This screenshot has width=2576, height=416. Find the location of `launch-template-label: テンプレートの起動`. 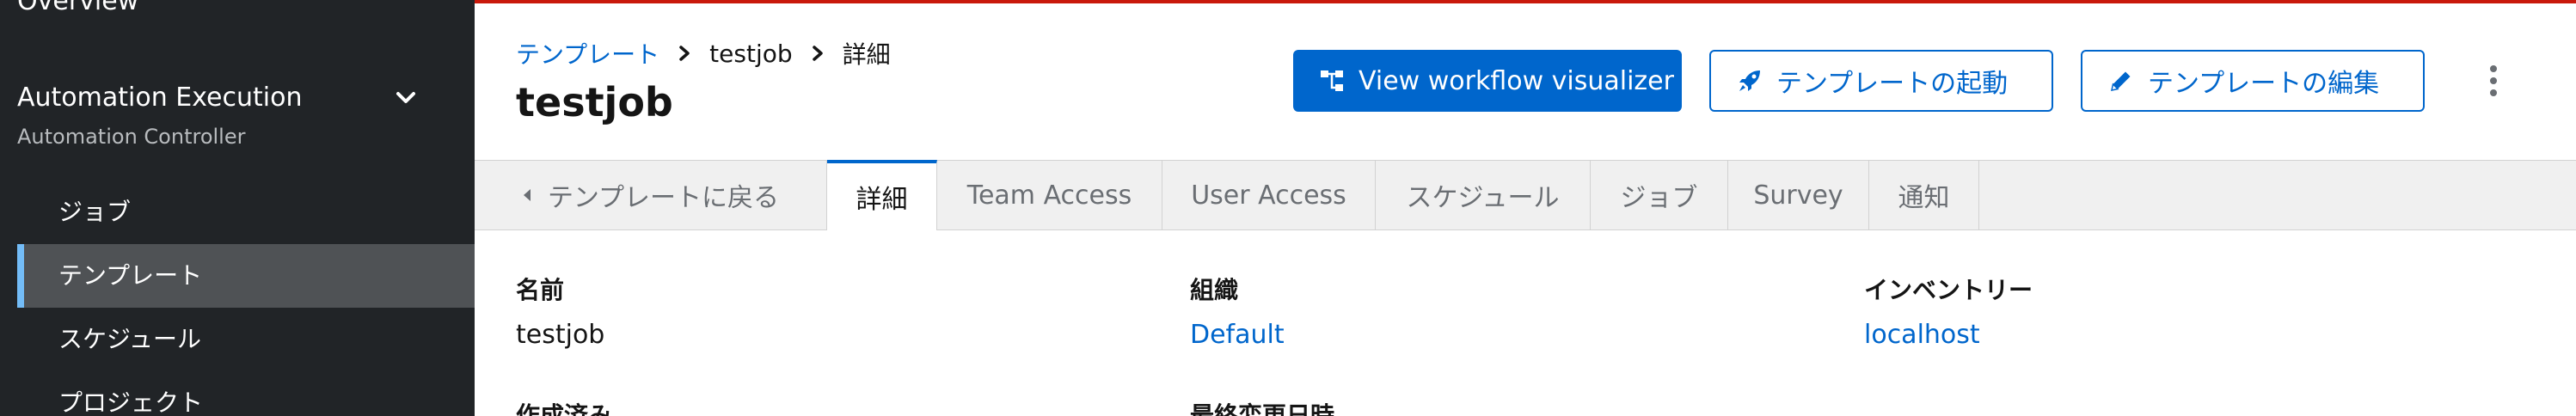

launch-template-label: テンプレートの起動 is located at coordinates (1893, 84).